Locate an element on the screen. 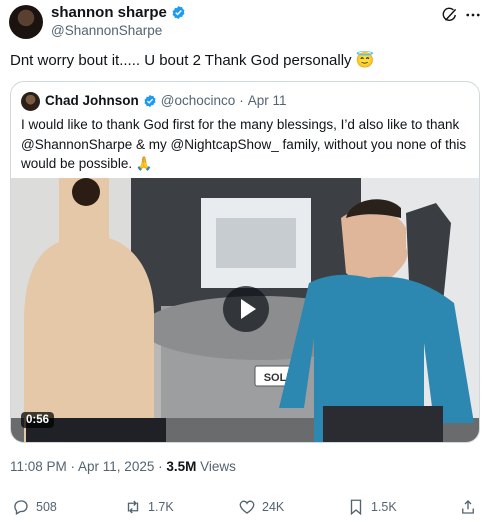  share-button is located at coordinates (468, 507).